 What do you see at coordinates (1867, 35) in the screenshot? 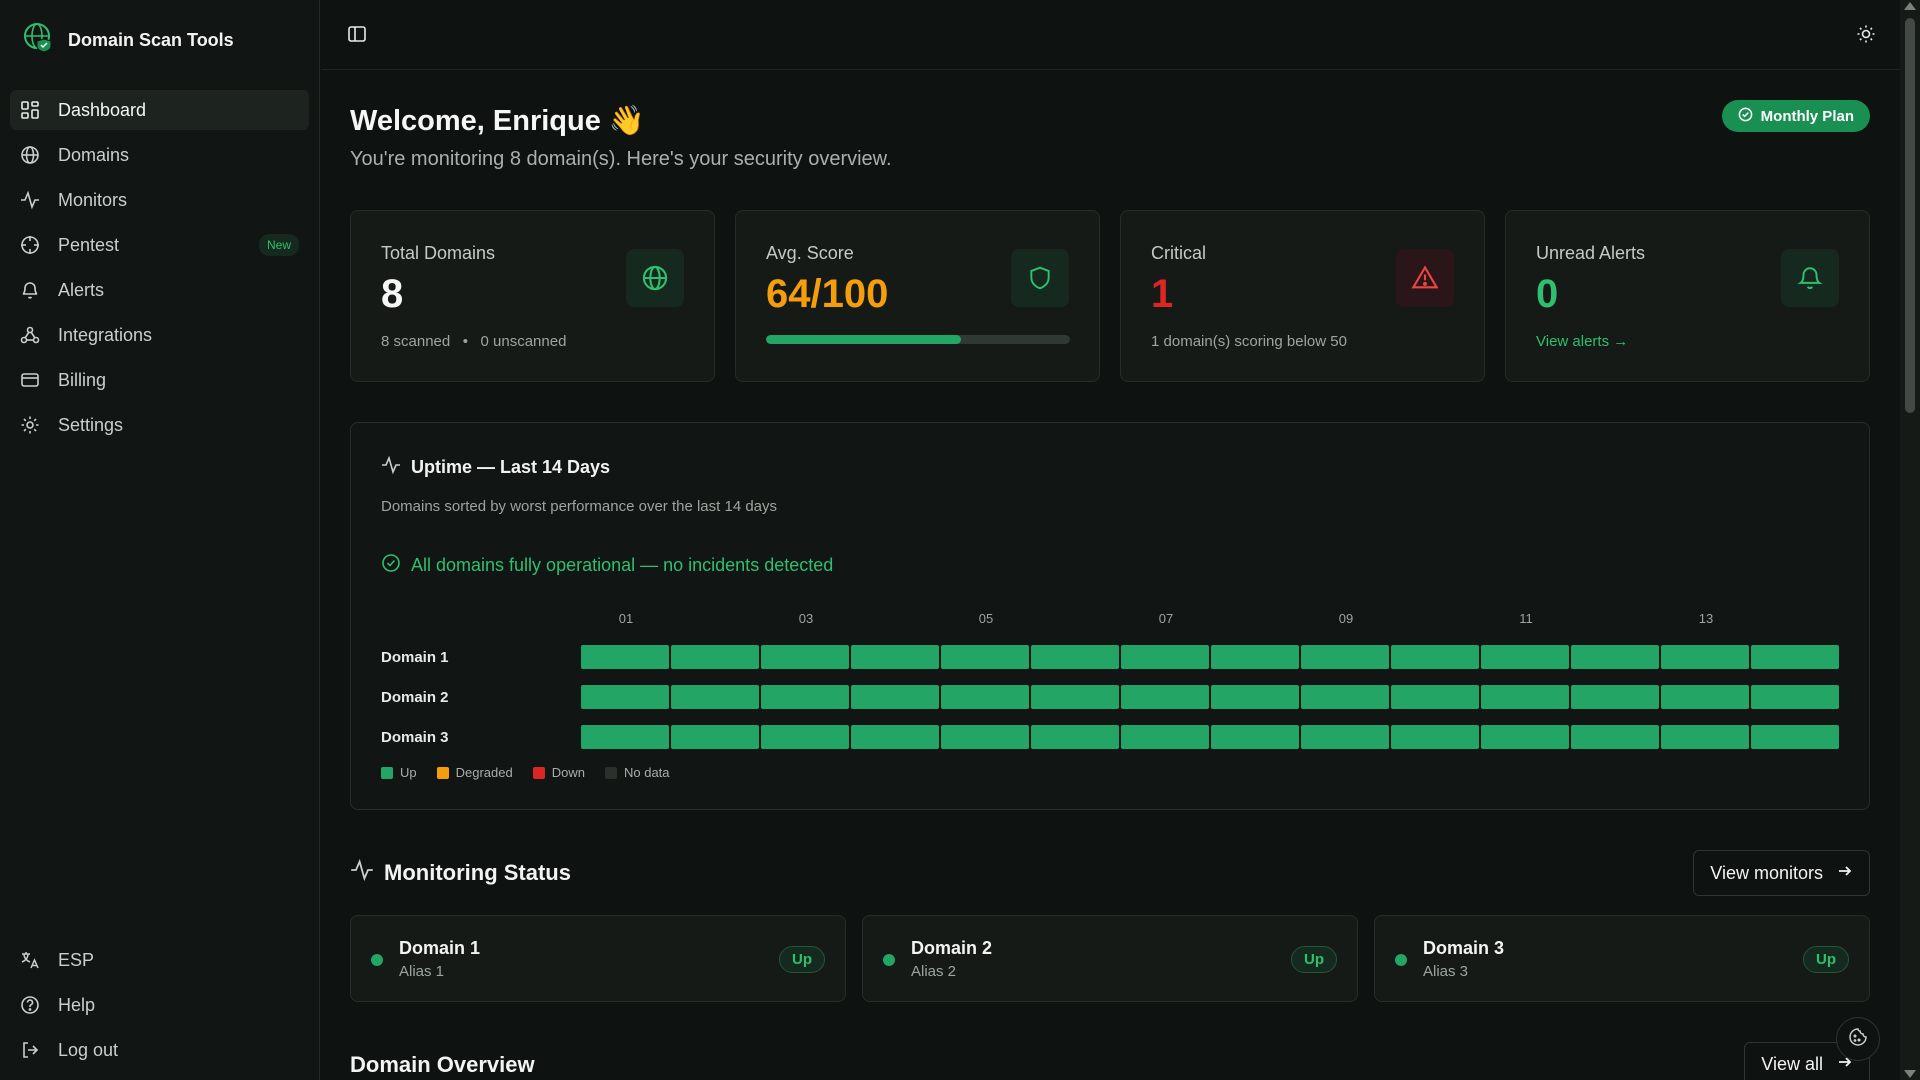
I see `theme-toggle-sun-icon` at bounding box center [1867, 35].